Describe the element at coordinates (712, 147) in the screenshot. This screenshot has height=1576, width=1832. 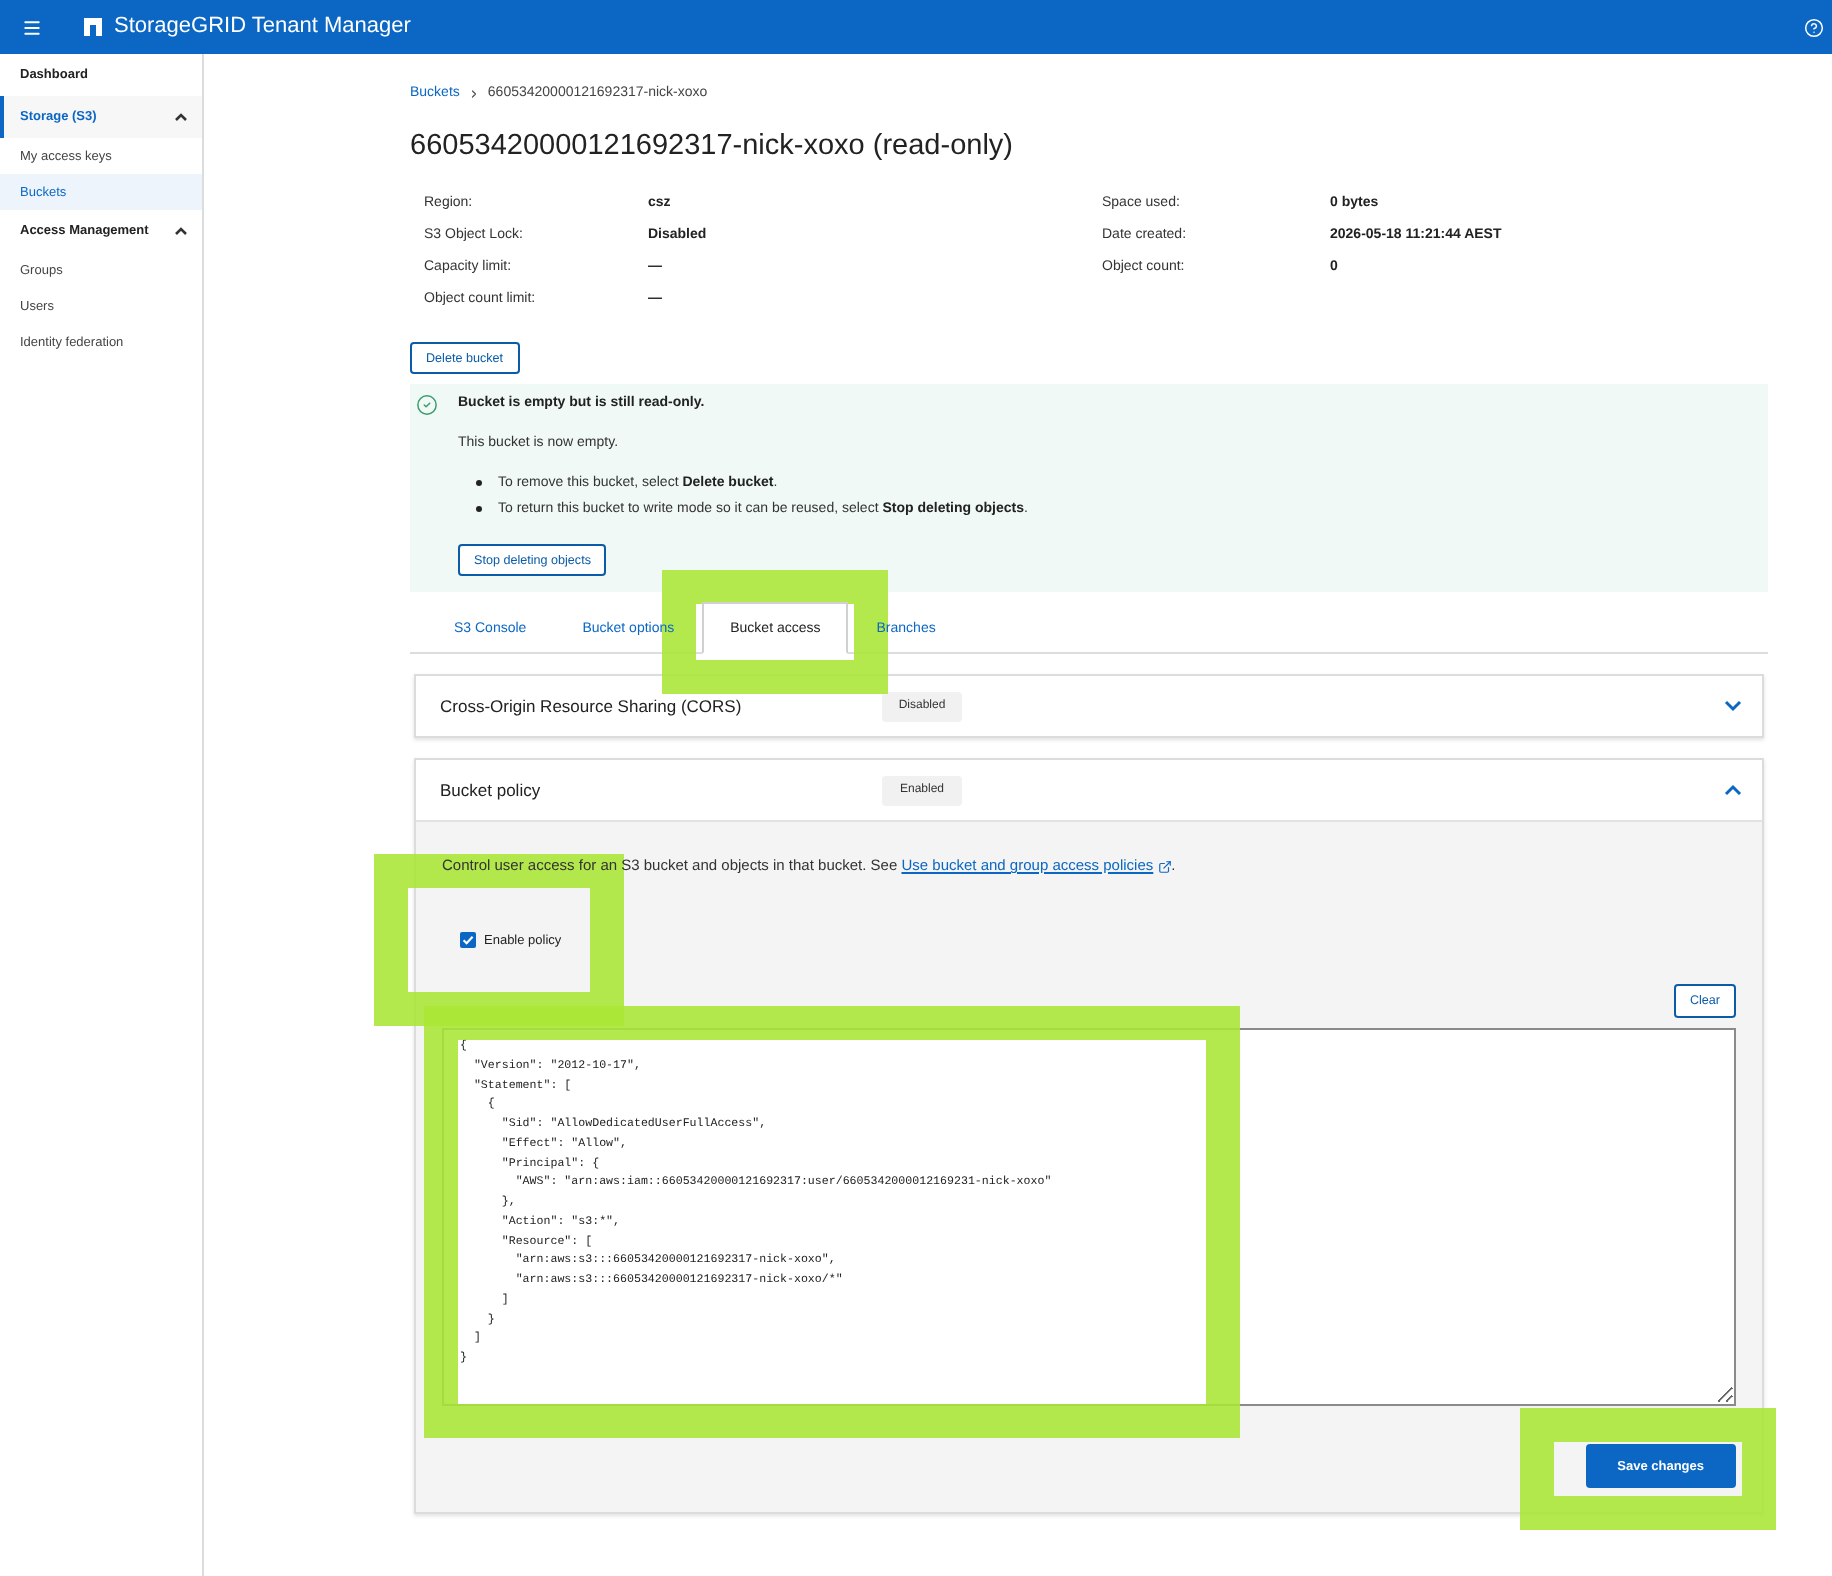
I see `page-title: 66053420000121692317-nick-xoxo (read-only)` at that location.